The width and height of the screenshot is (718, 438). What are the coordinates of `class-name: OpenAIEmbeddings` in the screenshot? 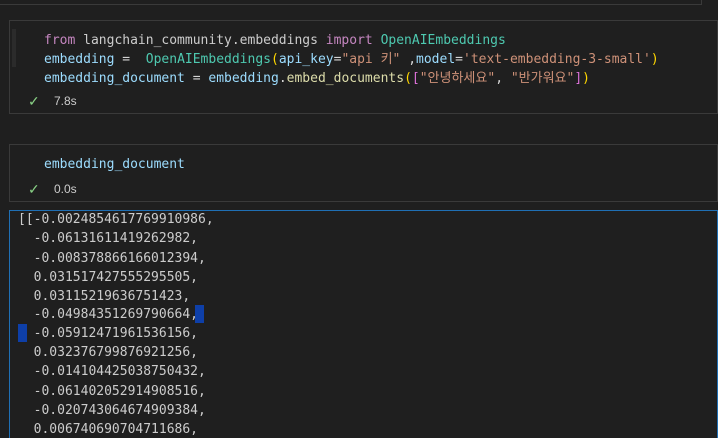 It's located at (443, 40).